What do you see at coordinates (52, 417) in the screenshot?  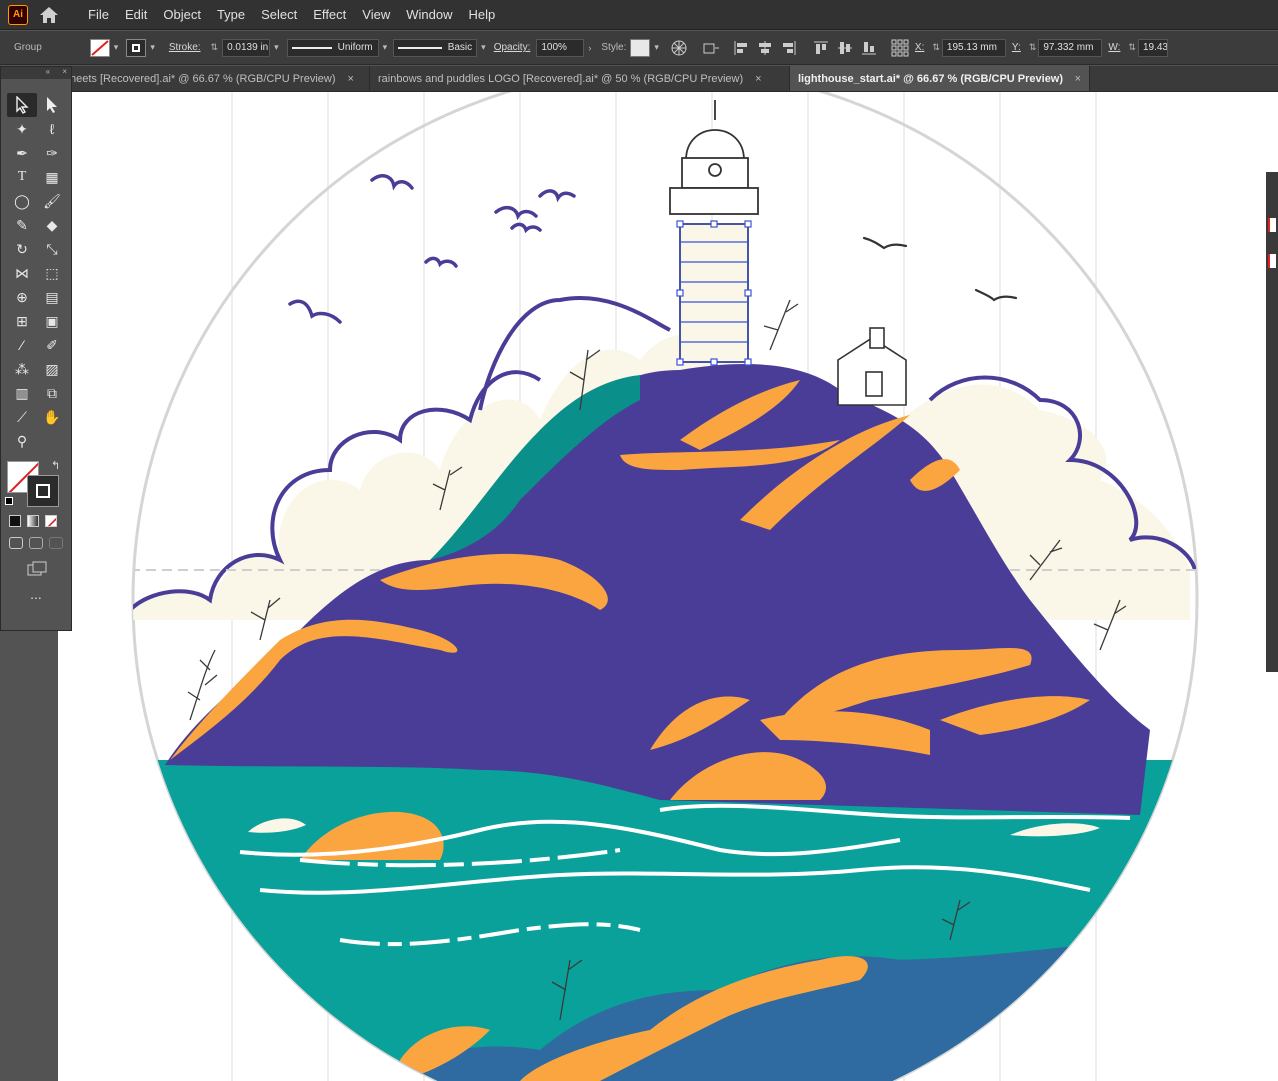 I see `hand-tool-icon: ✋` at bounding box center [52, 417].